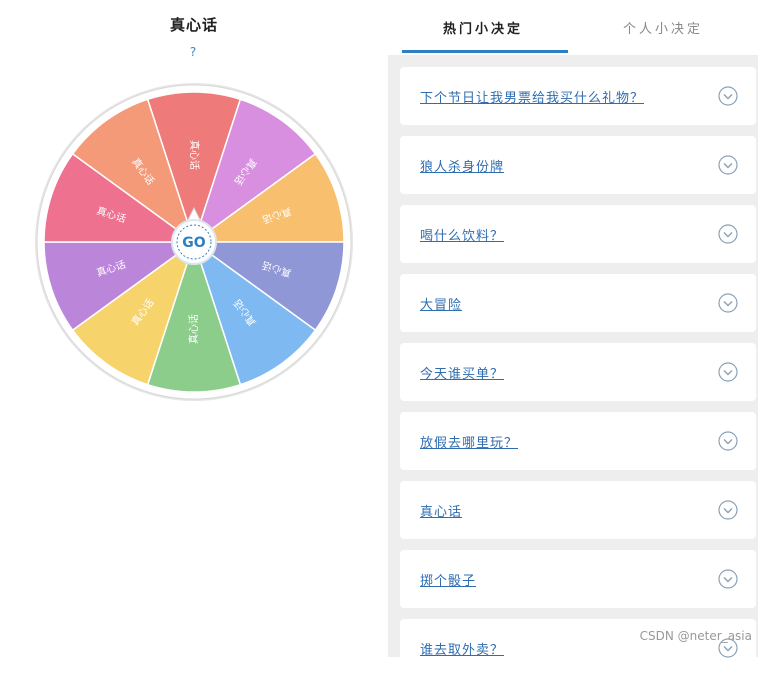 This screenshot has width=758, height=677. What do you see at coordinates (532, 96) in the screenshot?
I see `decision-label: 下个节日让我男票给我买什么礼物？` at bounding box center [532, 96].